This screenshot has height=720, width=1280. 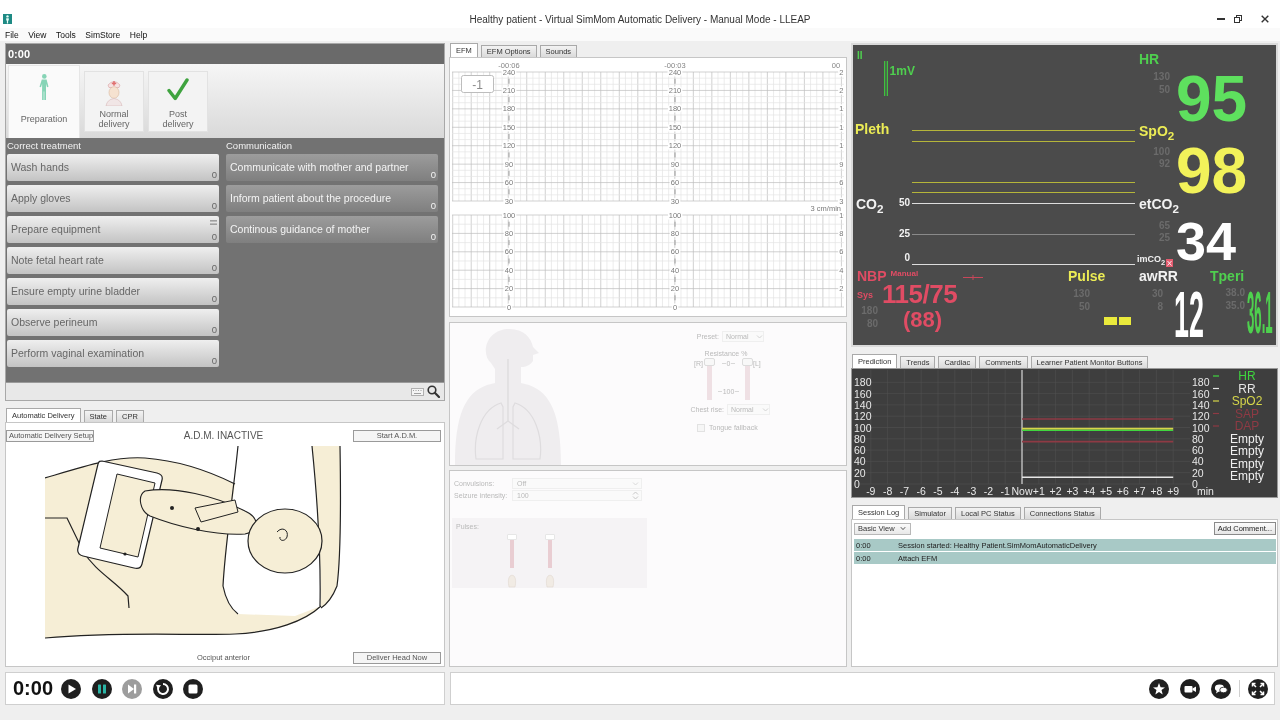 I want to click on treatment-label: Inform patient about the procedure, so click(x=311, y=198).